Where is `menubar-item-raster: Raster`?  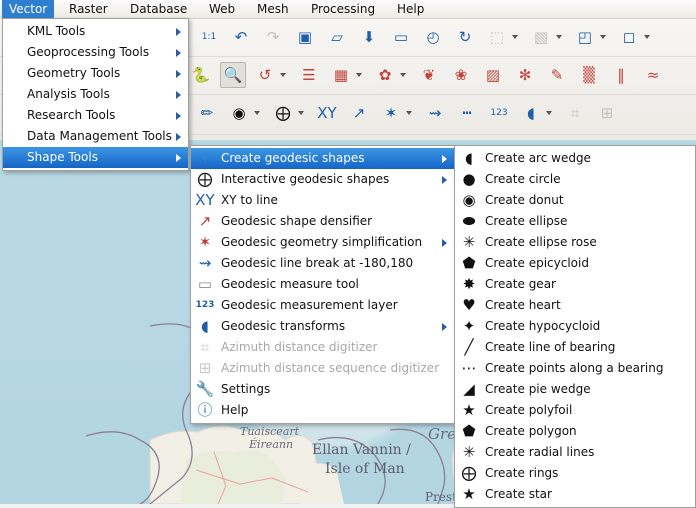 menubar-item-raster: Raster is located at coordinates (88, 9).